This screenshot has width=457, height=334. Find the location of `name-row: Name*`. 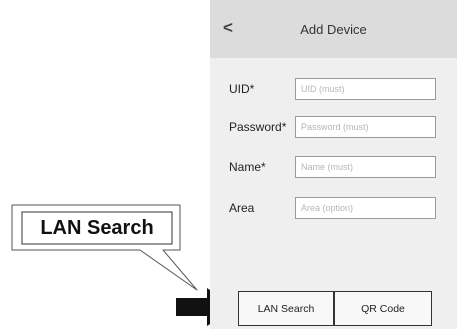

name-row: Name* is located at coordinates (333, 168).